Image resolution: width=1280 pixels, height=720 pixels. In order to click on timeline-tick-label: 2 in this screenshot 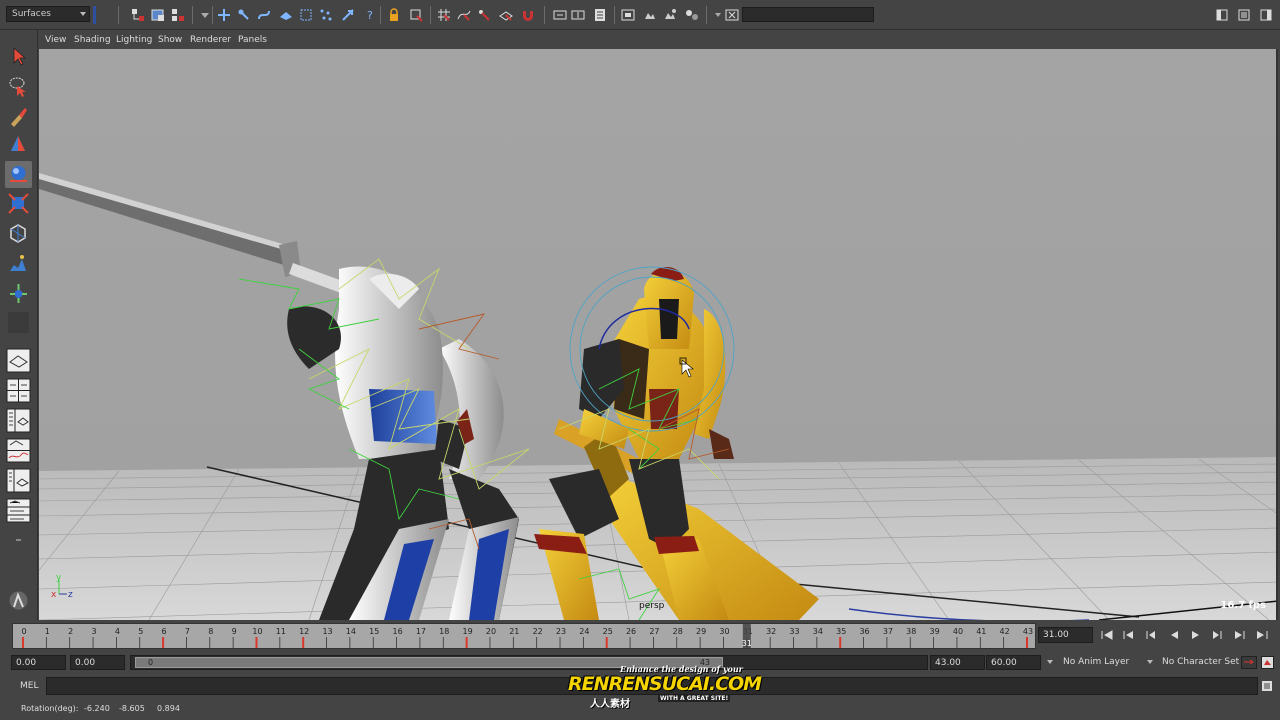, I will do `click(70, 631)`.